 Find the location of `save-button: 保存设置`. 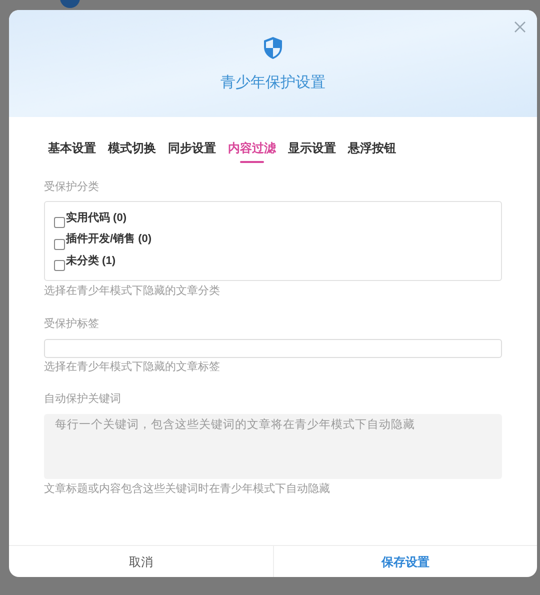

save-button: 保存设置 is located at coordinates (405, 561).